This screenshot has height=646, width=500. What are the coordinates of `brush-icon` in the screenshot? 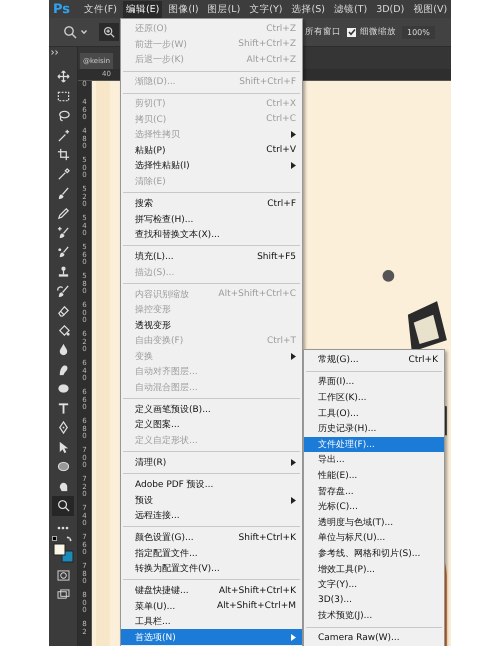 It's located at (63, 193).